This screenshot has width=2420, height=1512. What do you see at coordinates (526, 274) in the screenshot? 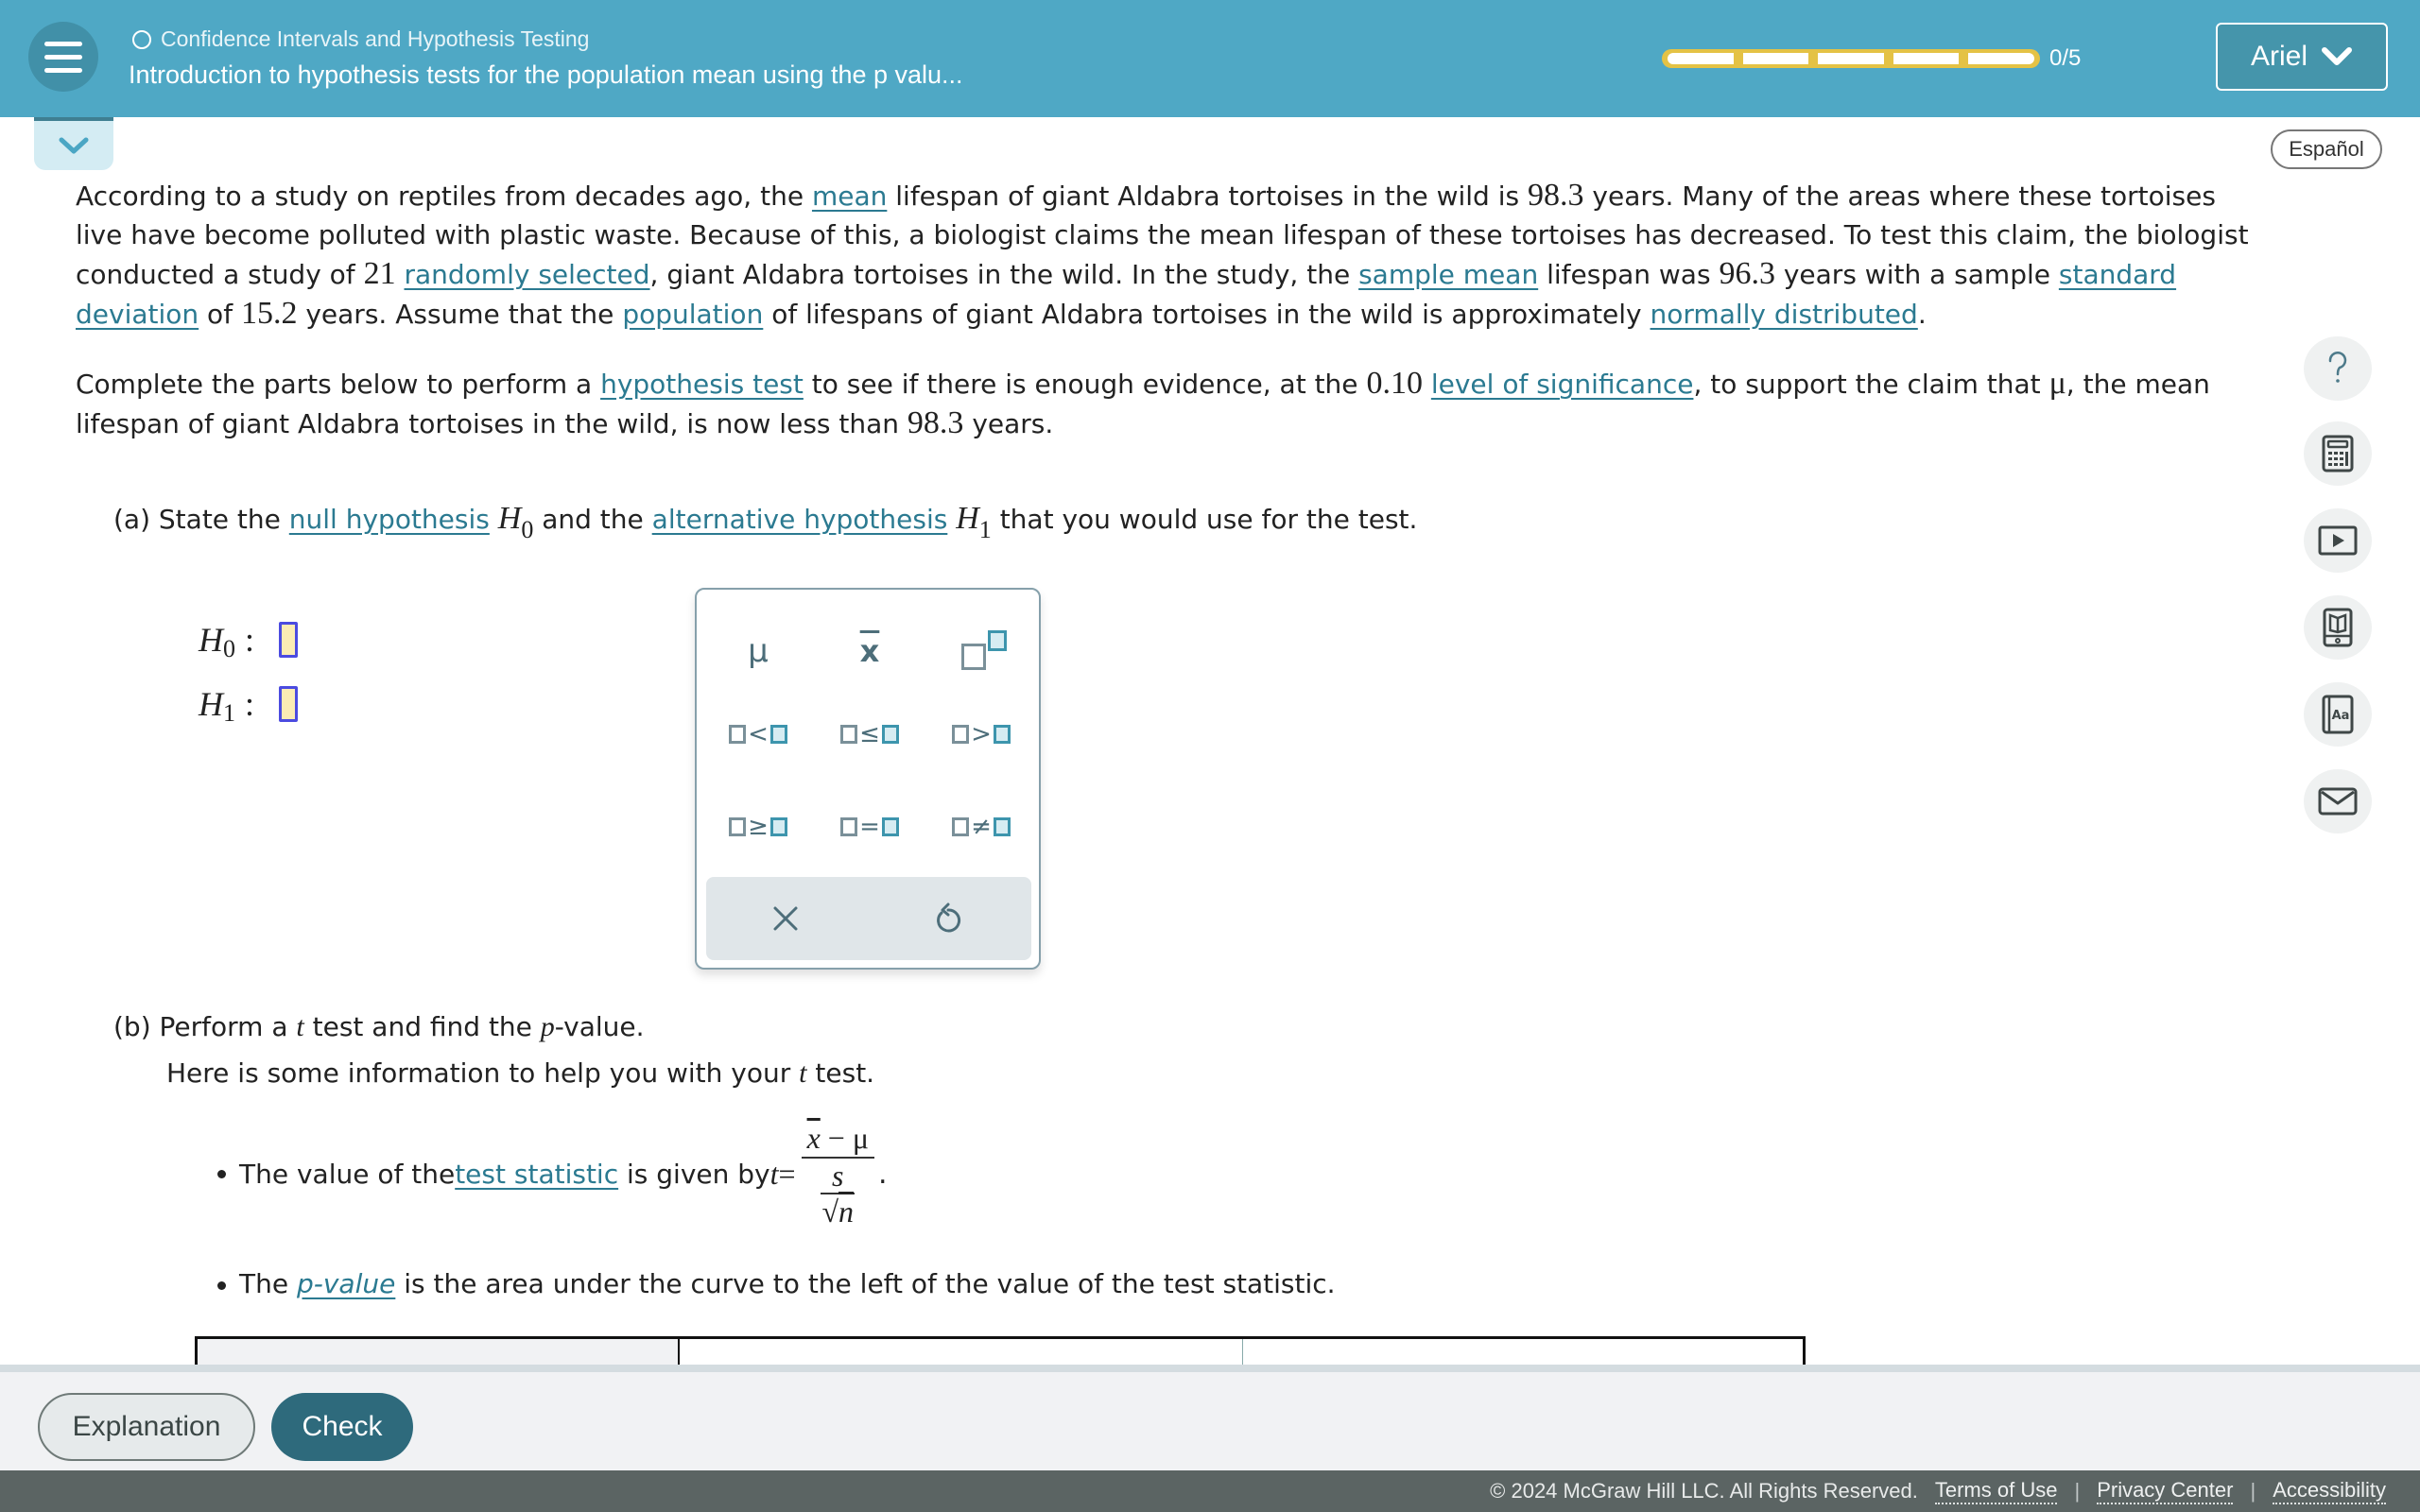
I see `glossary-link-randomly-selected: randomly selected` at bounding box center [526, 274].